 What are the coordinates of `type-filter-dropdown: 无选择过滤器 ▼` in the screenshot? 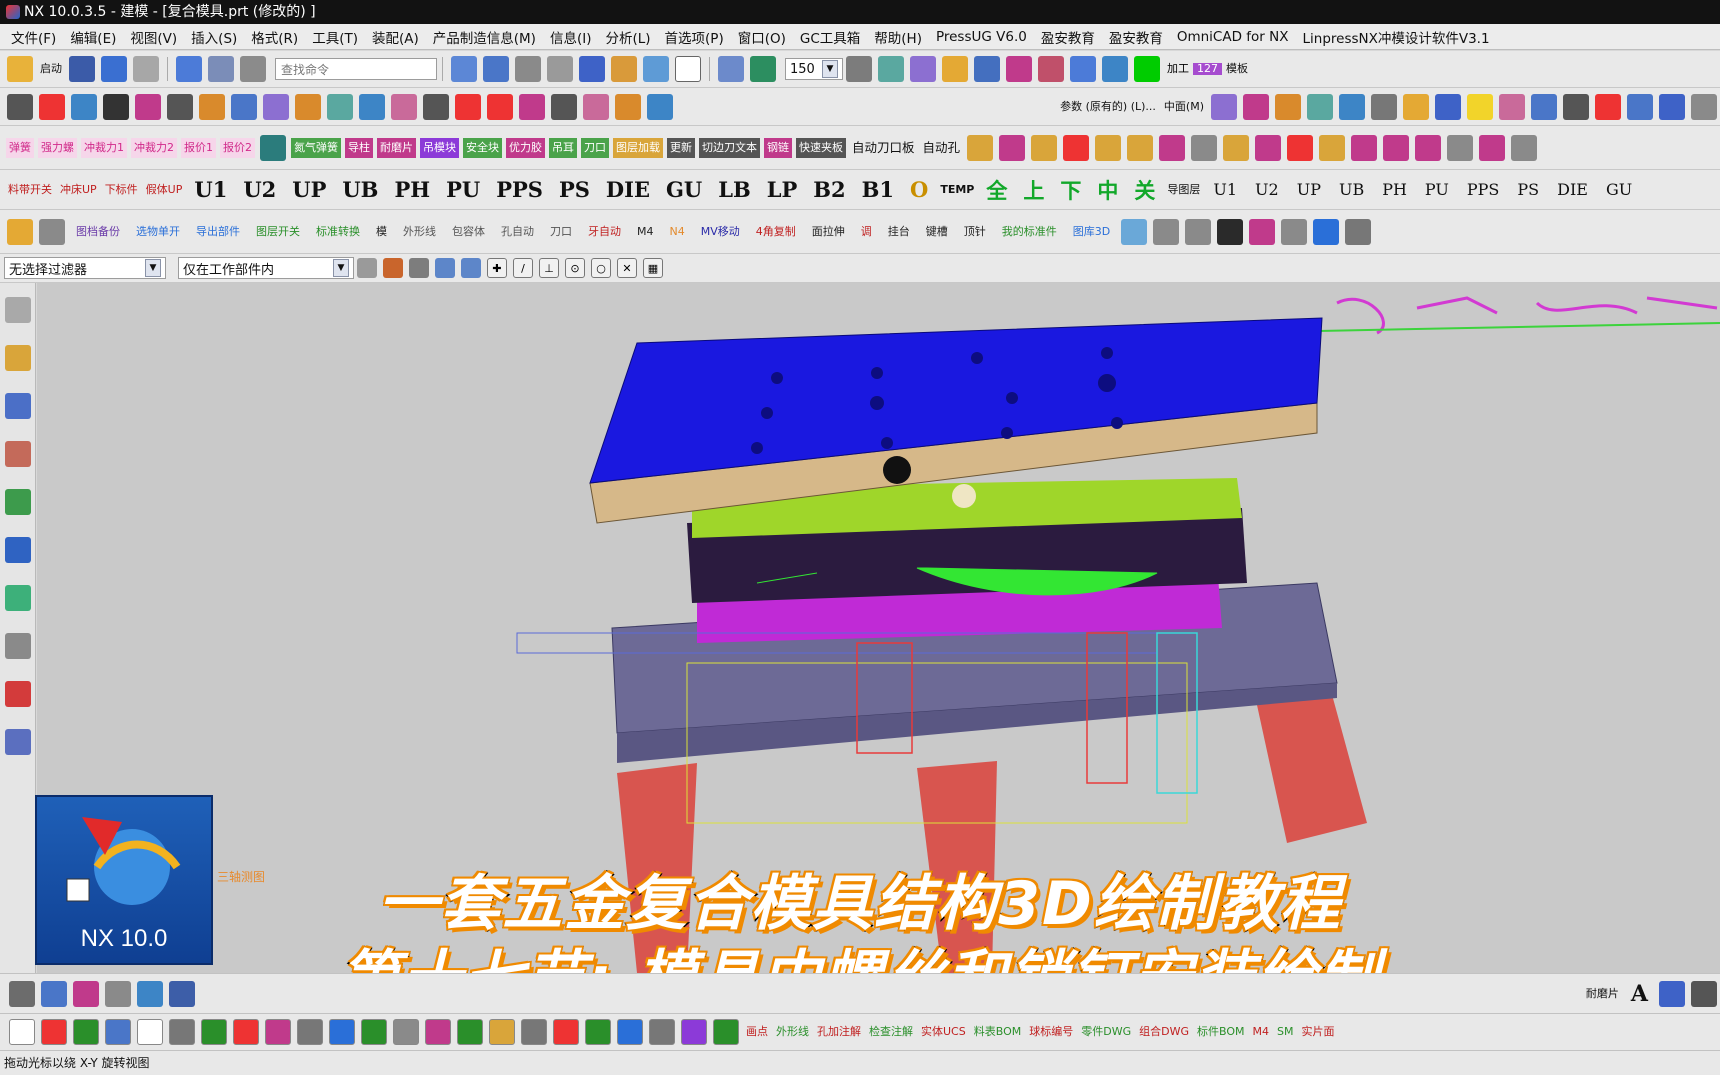 It's located at (85, 268).